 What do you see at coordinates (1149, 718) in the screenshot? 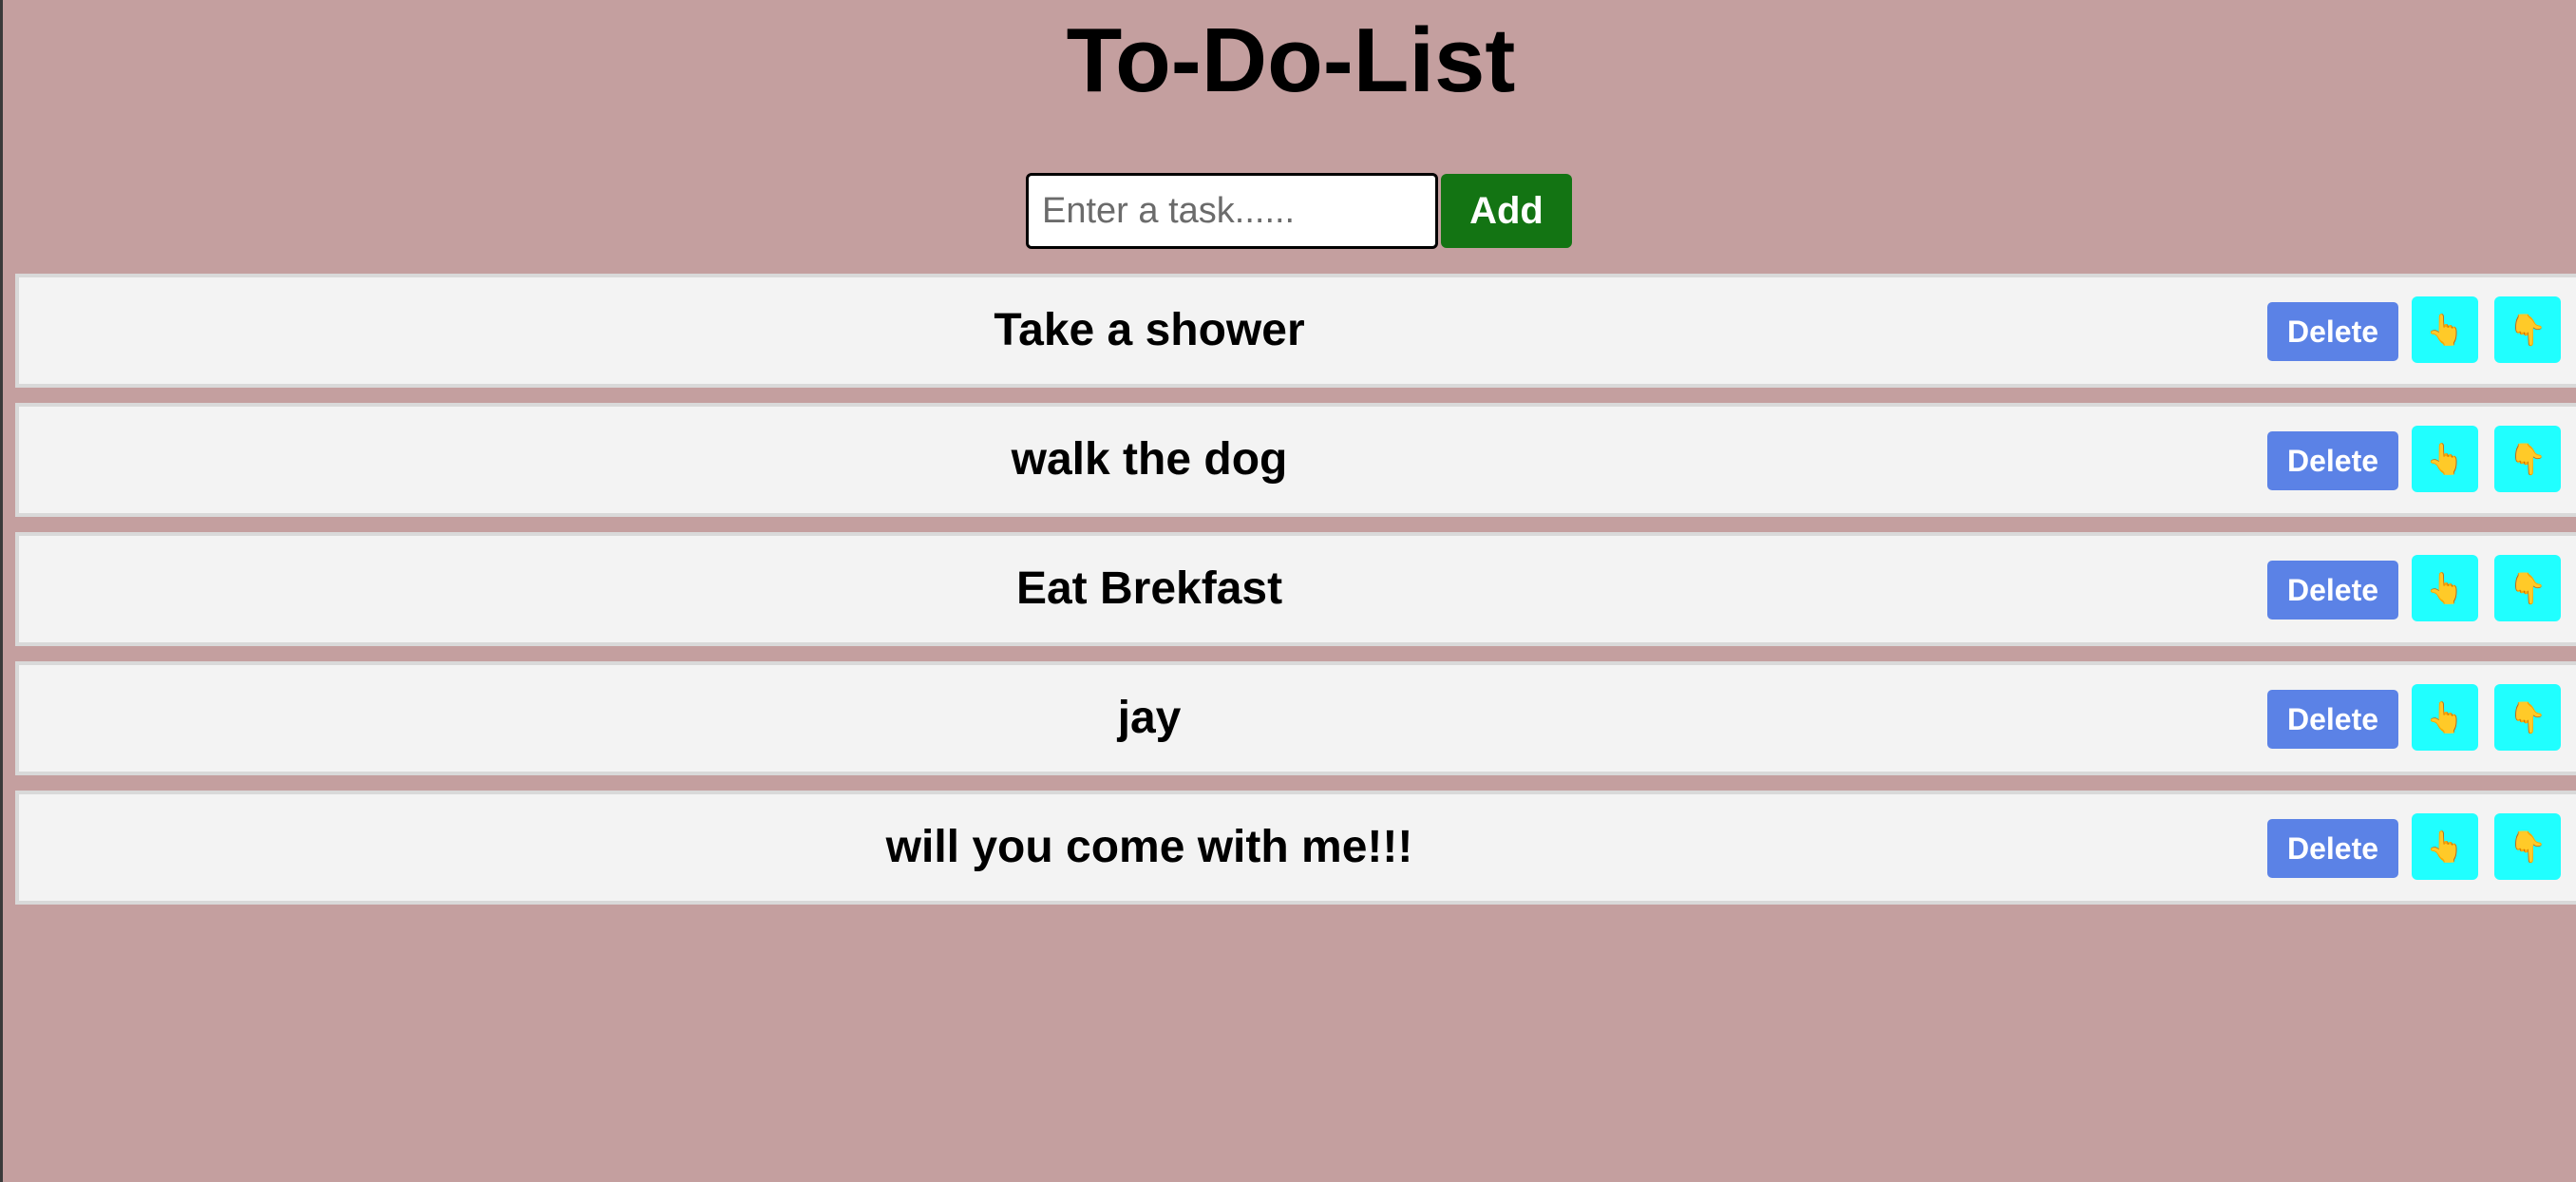
I see `task-text: jay` at bounding box center [1149, 718].